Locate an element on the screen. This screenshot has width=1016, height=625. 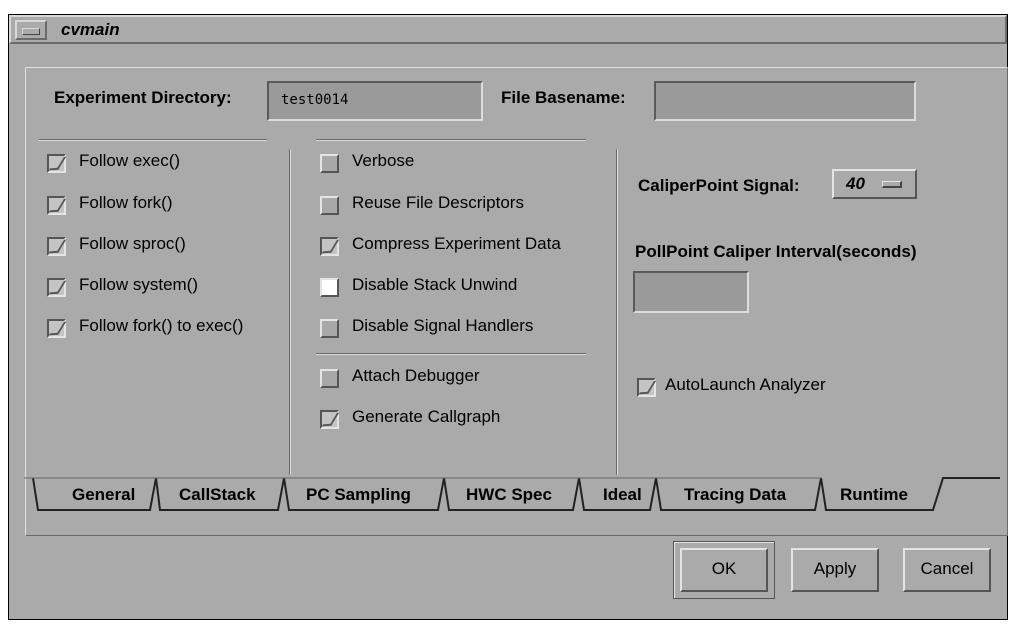
window-title: cvmain is located at coordinates (90, 29).